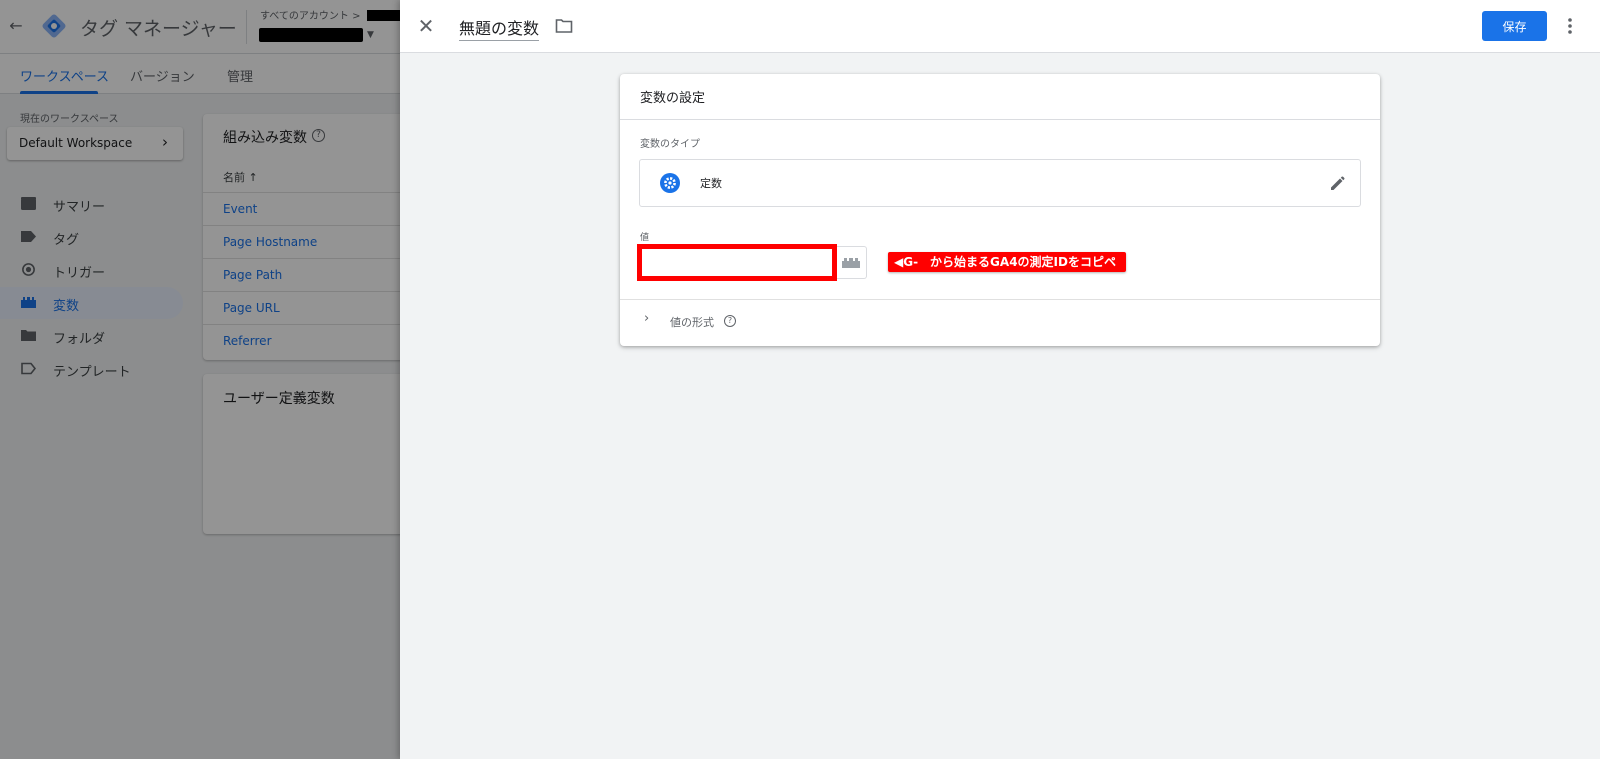  I want to click on config-title: 変数の設定, so click(673, 98).